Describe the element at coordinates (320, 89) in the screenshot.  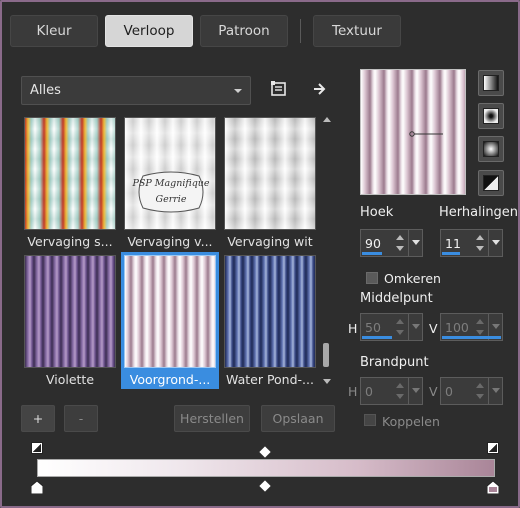
I see `arrow-right-icon` at that location.